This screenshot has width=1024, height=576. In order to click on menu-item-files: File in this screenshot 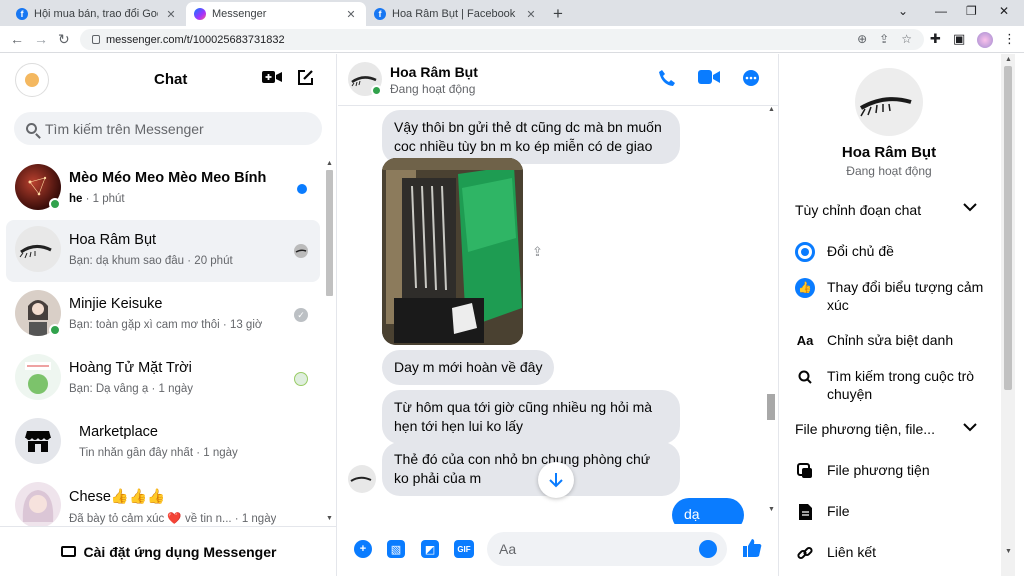, I will do `click(895, 512)`.